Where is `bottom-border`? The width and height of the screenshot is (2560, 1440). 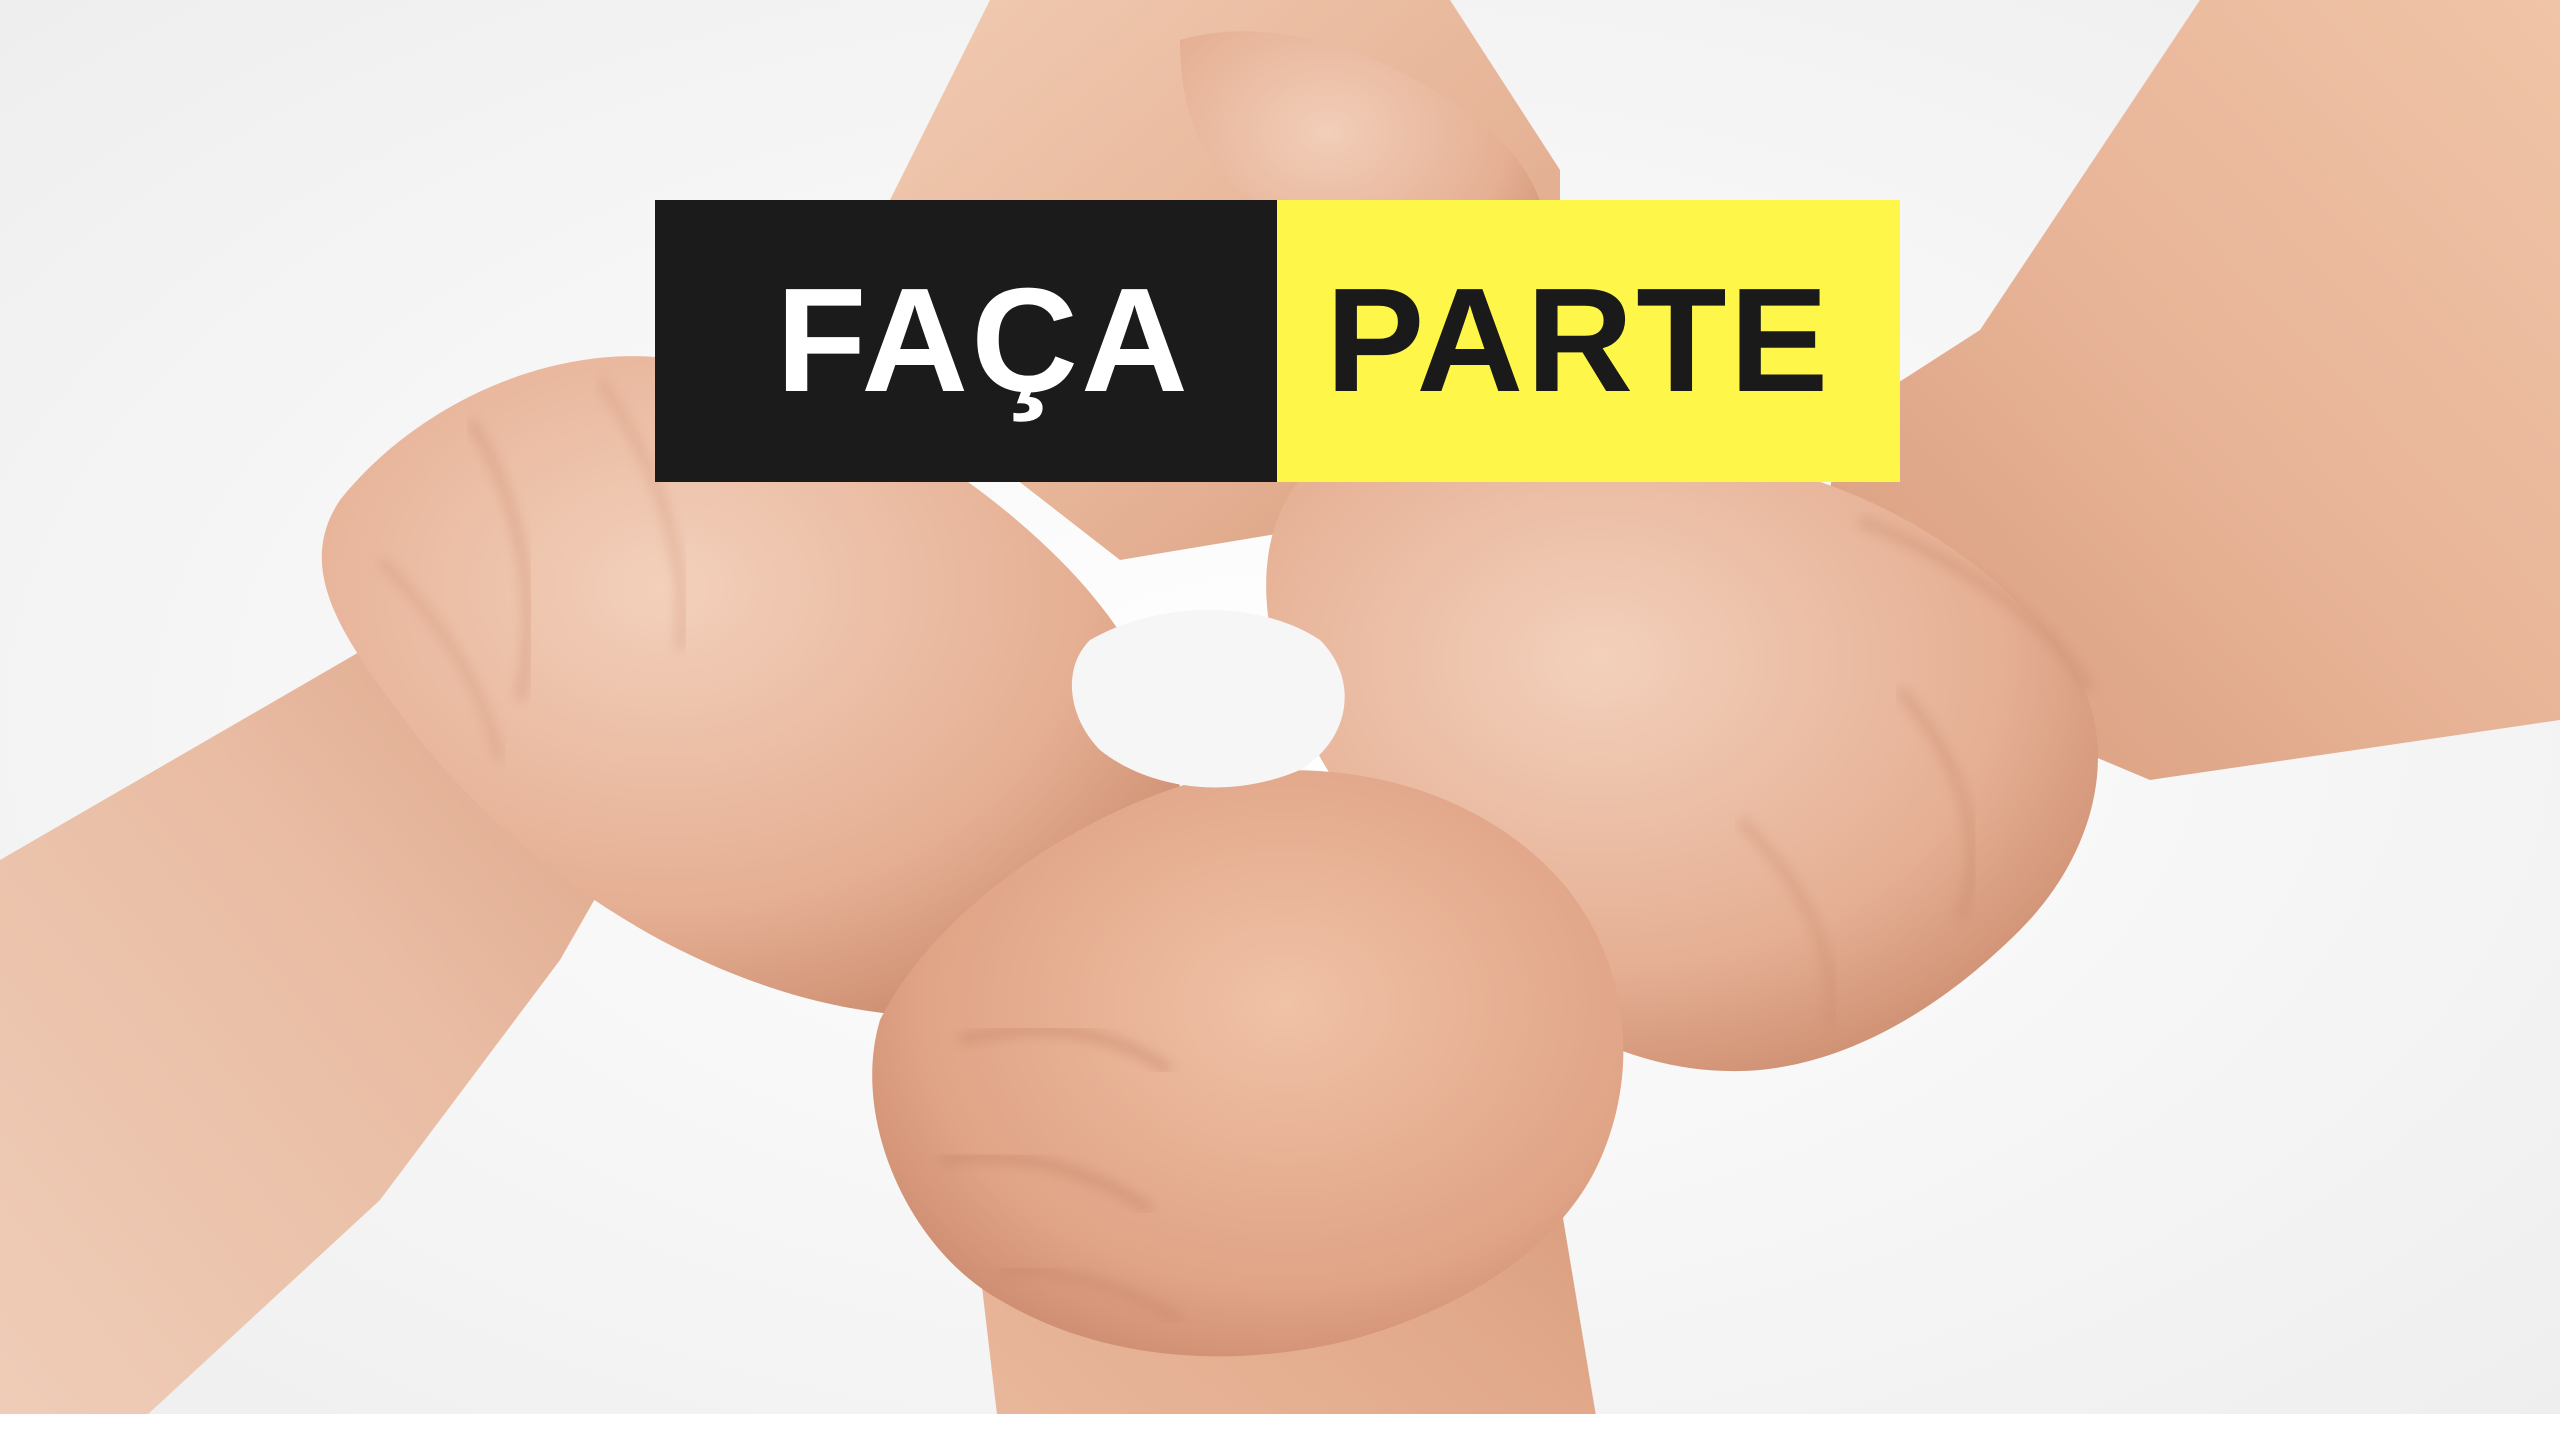
bottom-border is located at coordinates (1280, 1427).